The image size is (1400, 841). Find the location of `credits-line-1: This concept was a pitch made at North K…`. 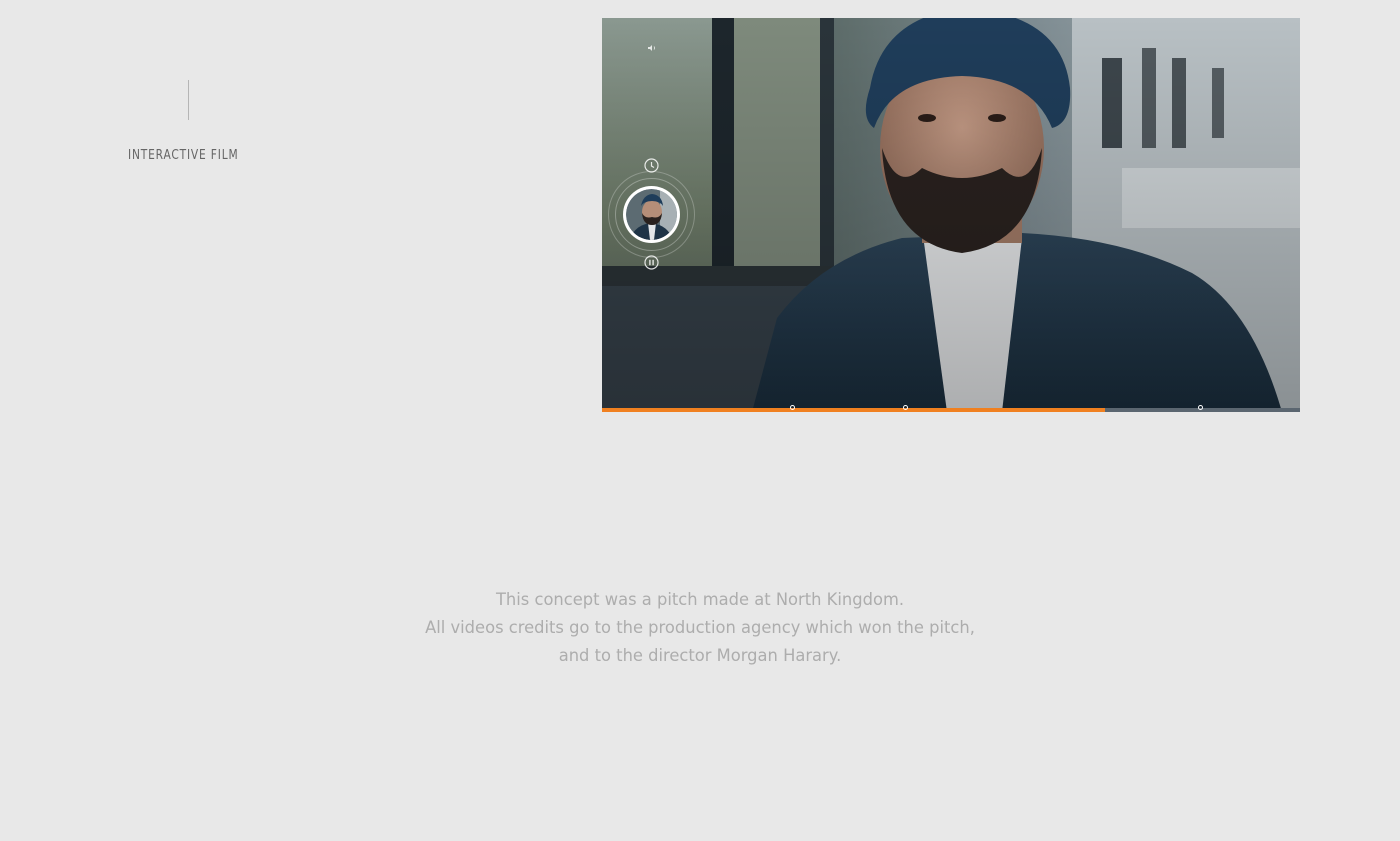

credits-line-1: This concept was a pitch made at North K… is located at coordinates (700, 600).